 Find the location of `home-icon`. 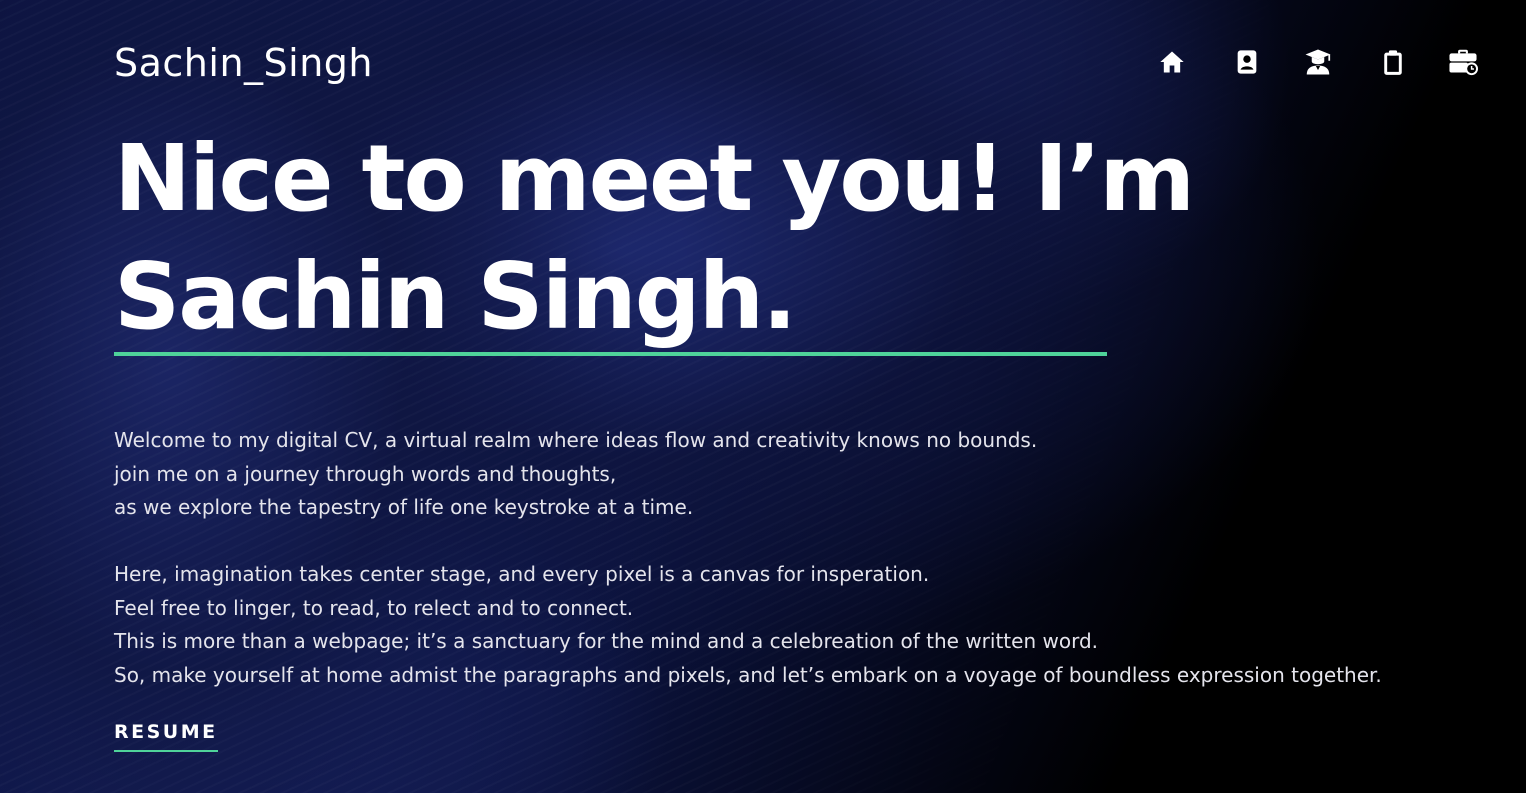

home-icon is located at coordinates (1172, 62).